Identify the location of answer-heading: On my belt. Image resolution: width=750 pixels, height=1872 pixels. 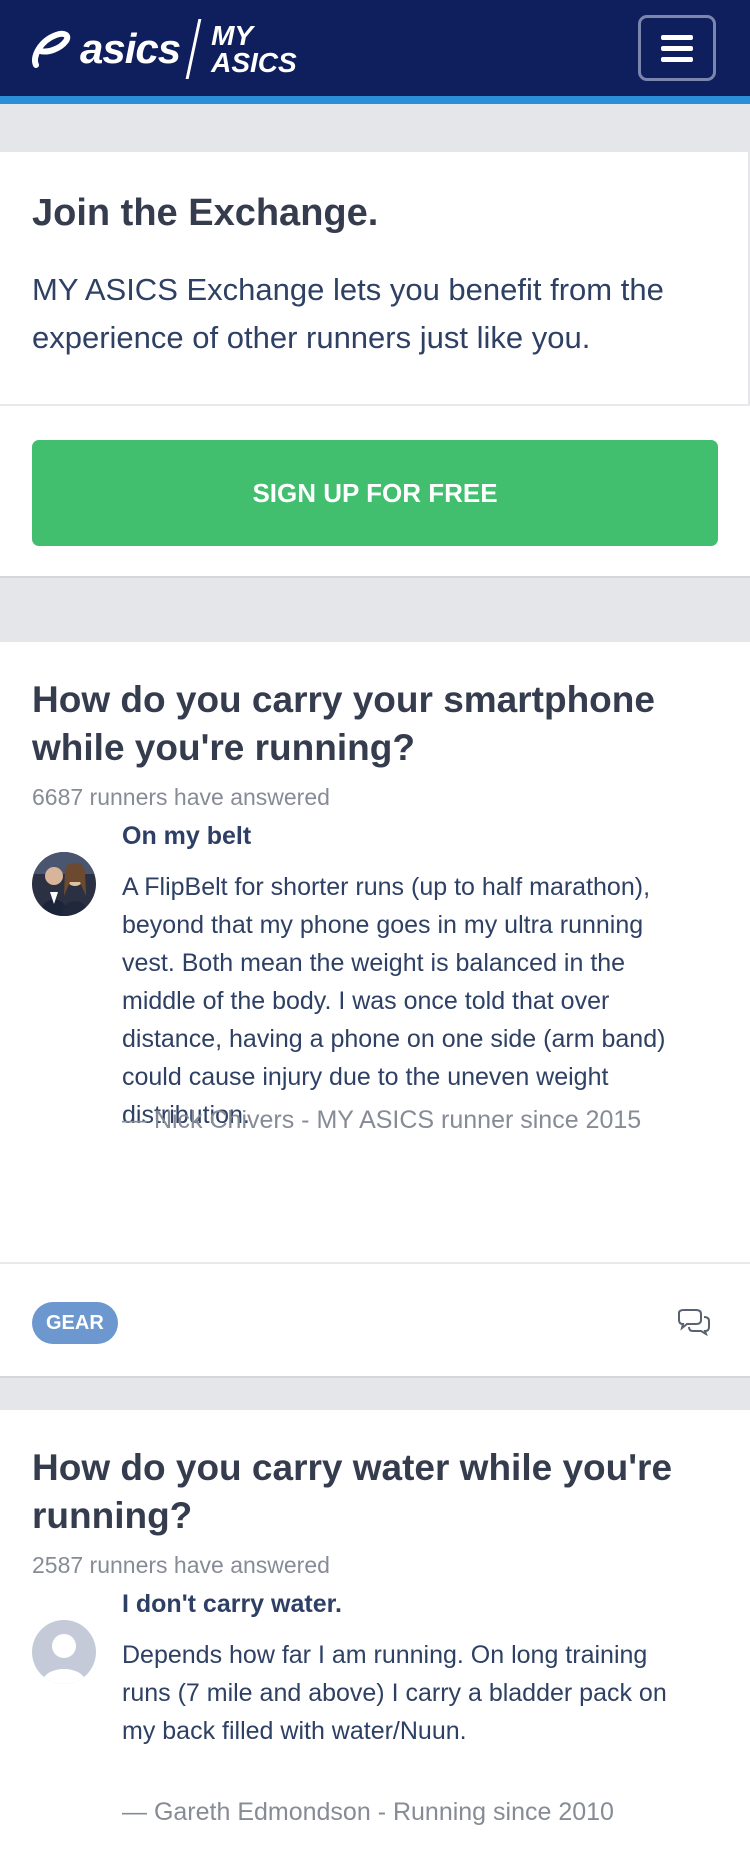
(187, 836).